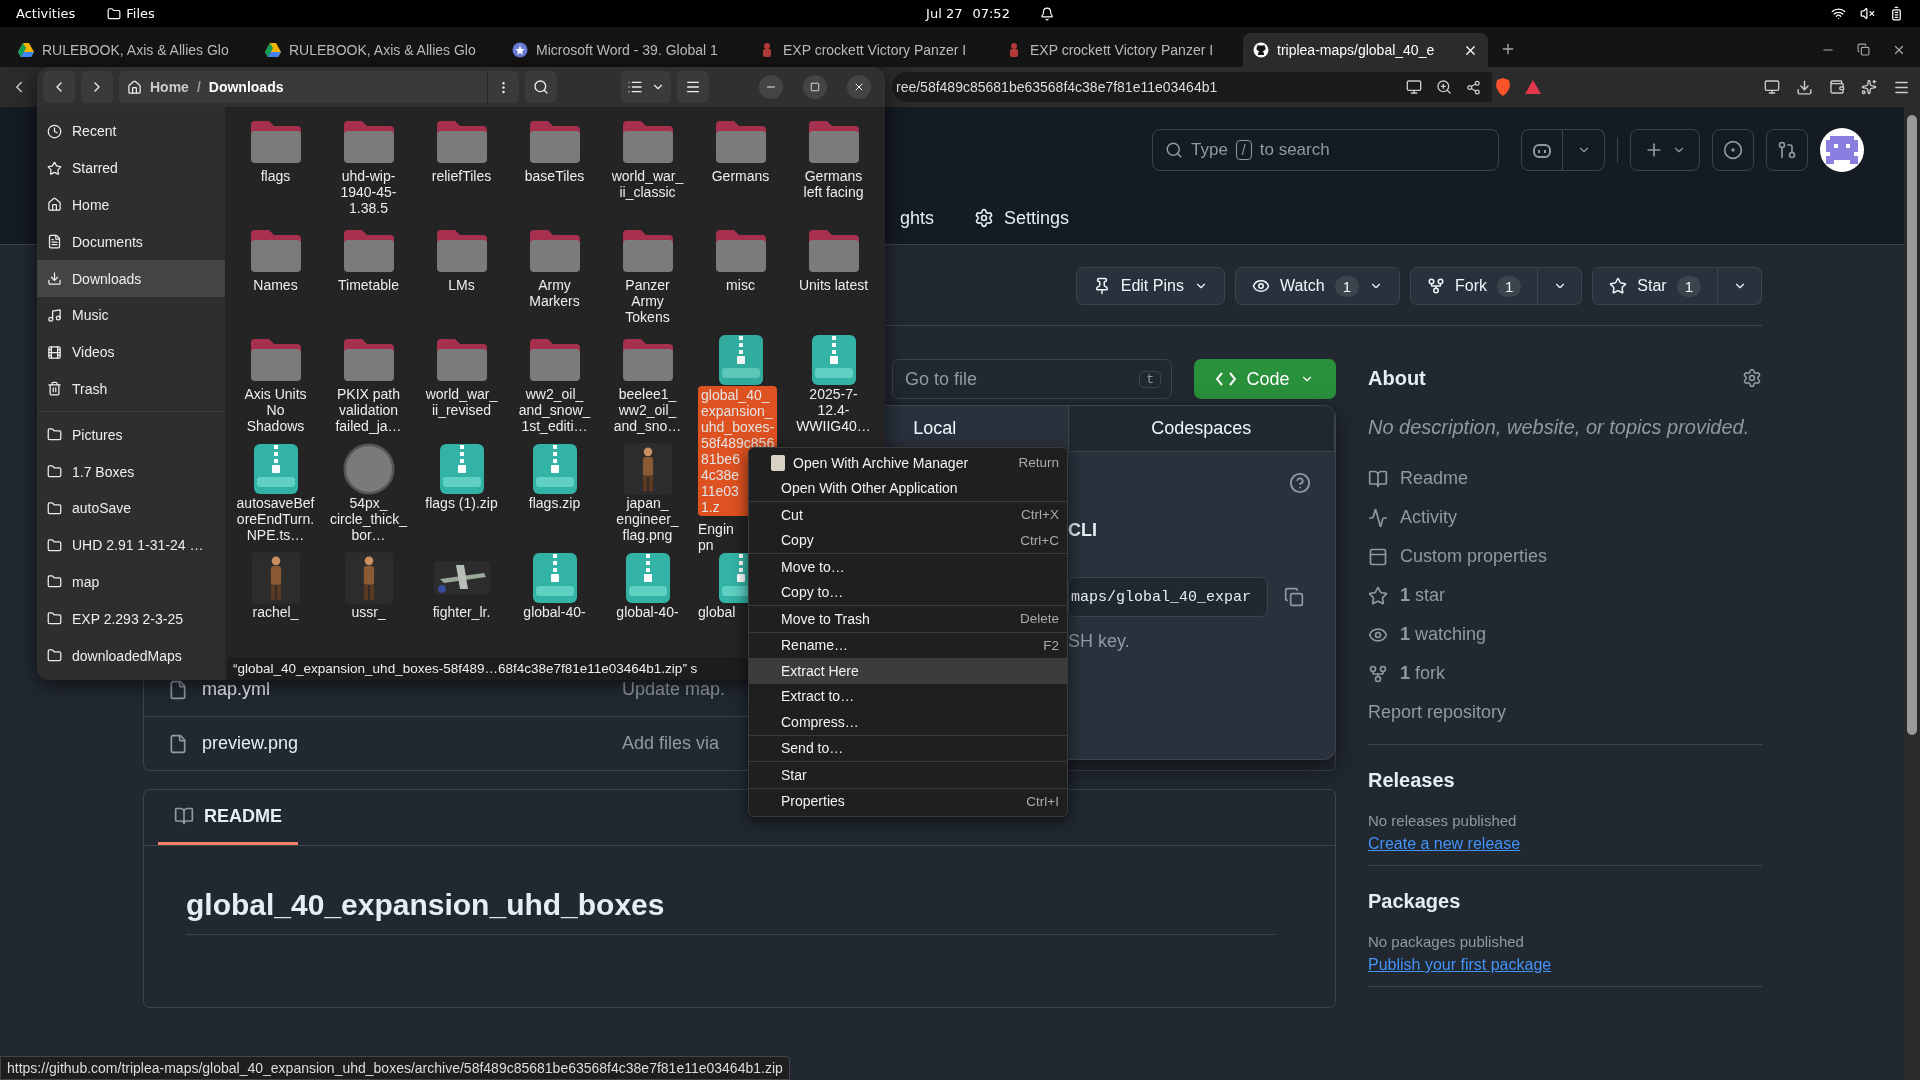  I want to click on menu-button, so click(693, 87).